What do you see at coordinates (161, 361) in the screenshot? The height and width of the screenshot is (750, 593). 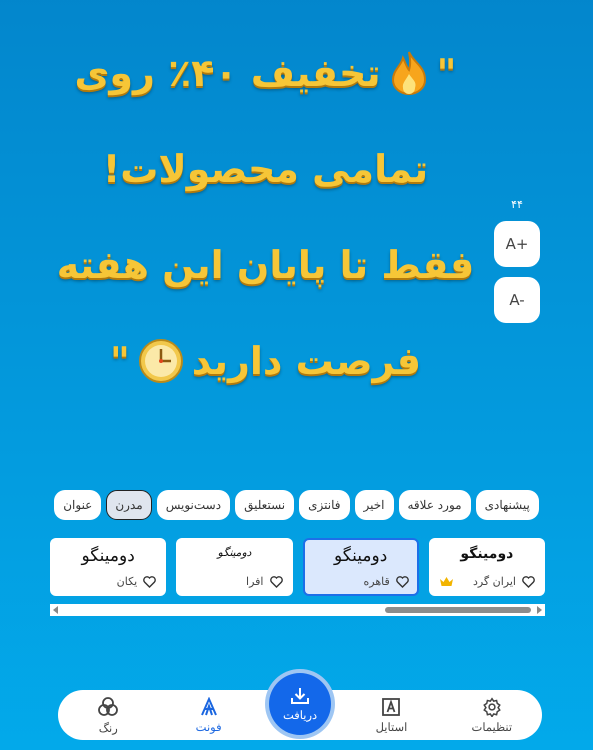 I see `clock-emoji-icon` at bounding box center [161, 361].